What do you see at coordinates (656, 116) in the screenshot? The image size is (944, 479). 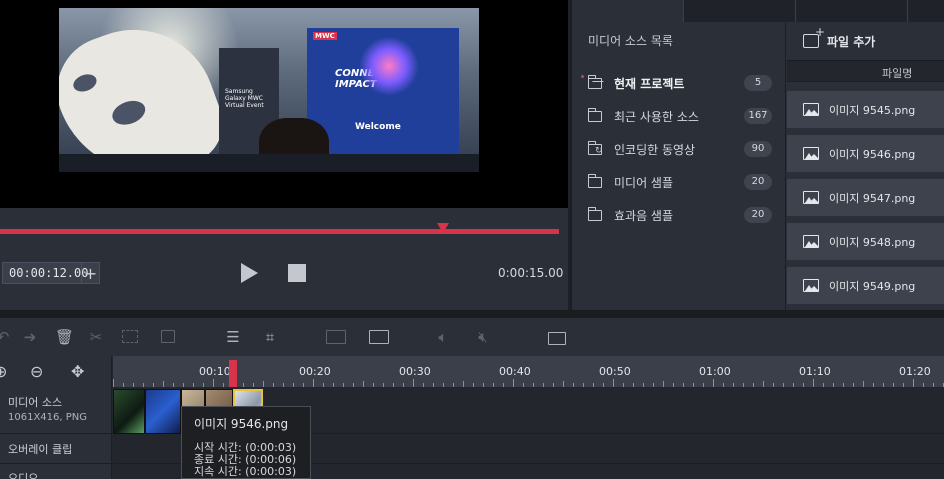 I see `source-label: 최근 사용한 소스` at bounding box center [656, 116].